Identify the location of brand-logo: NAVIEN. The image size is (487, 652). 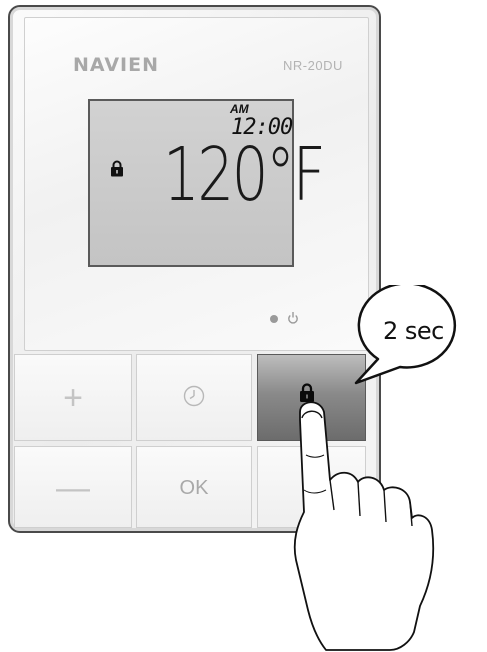
(116, 65).